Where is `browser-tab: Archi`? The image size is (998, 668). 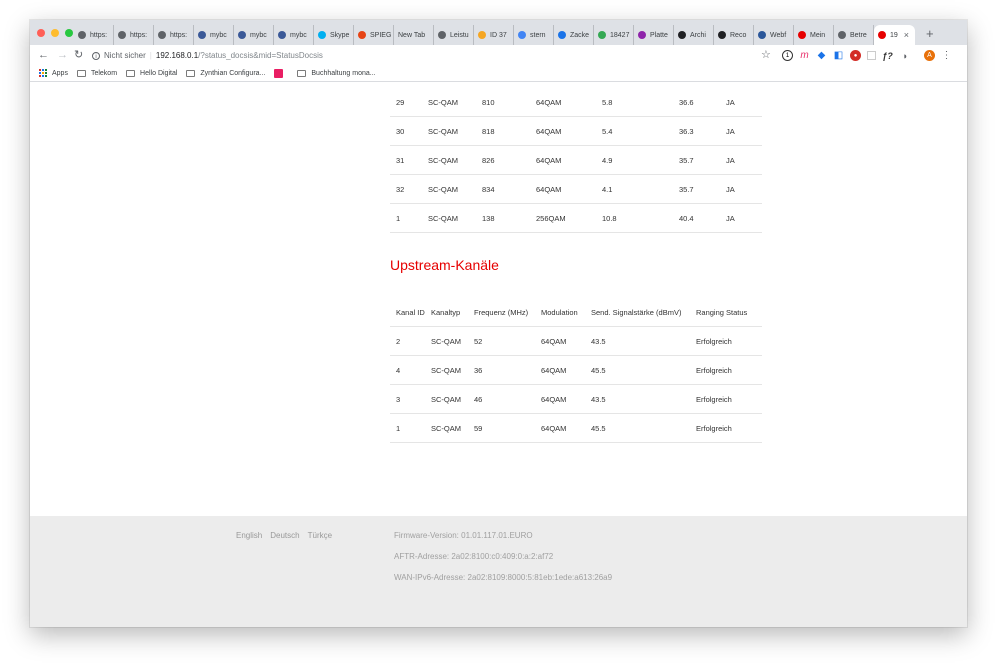 browser-tab: Archi is located at coordinates (694, 35).